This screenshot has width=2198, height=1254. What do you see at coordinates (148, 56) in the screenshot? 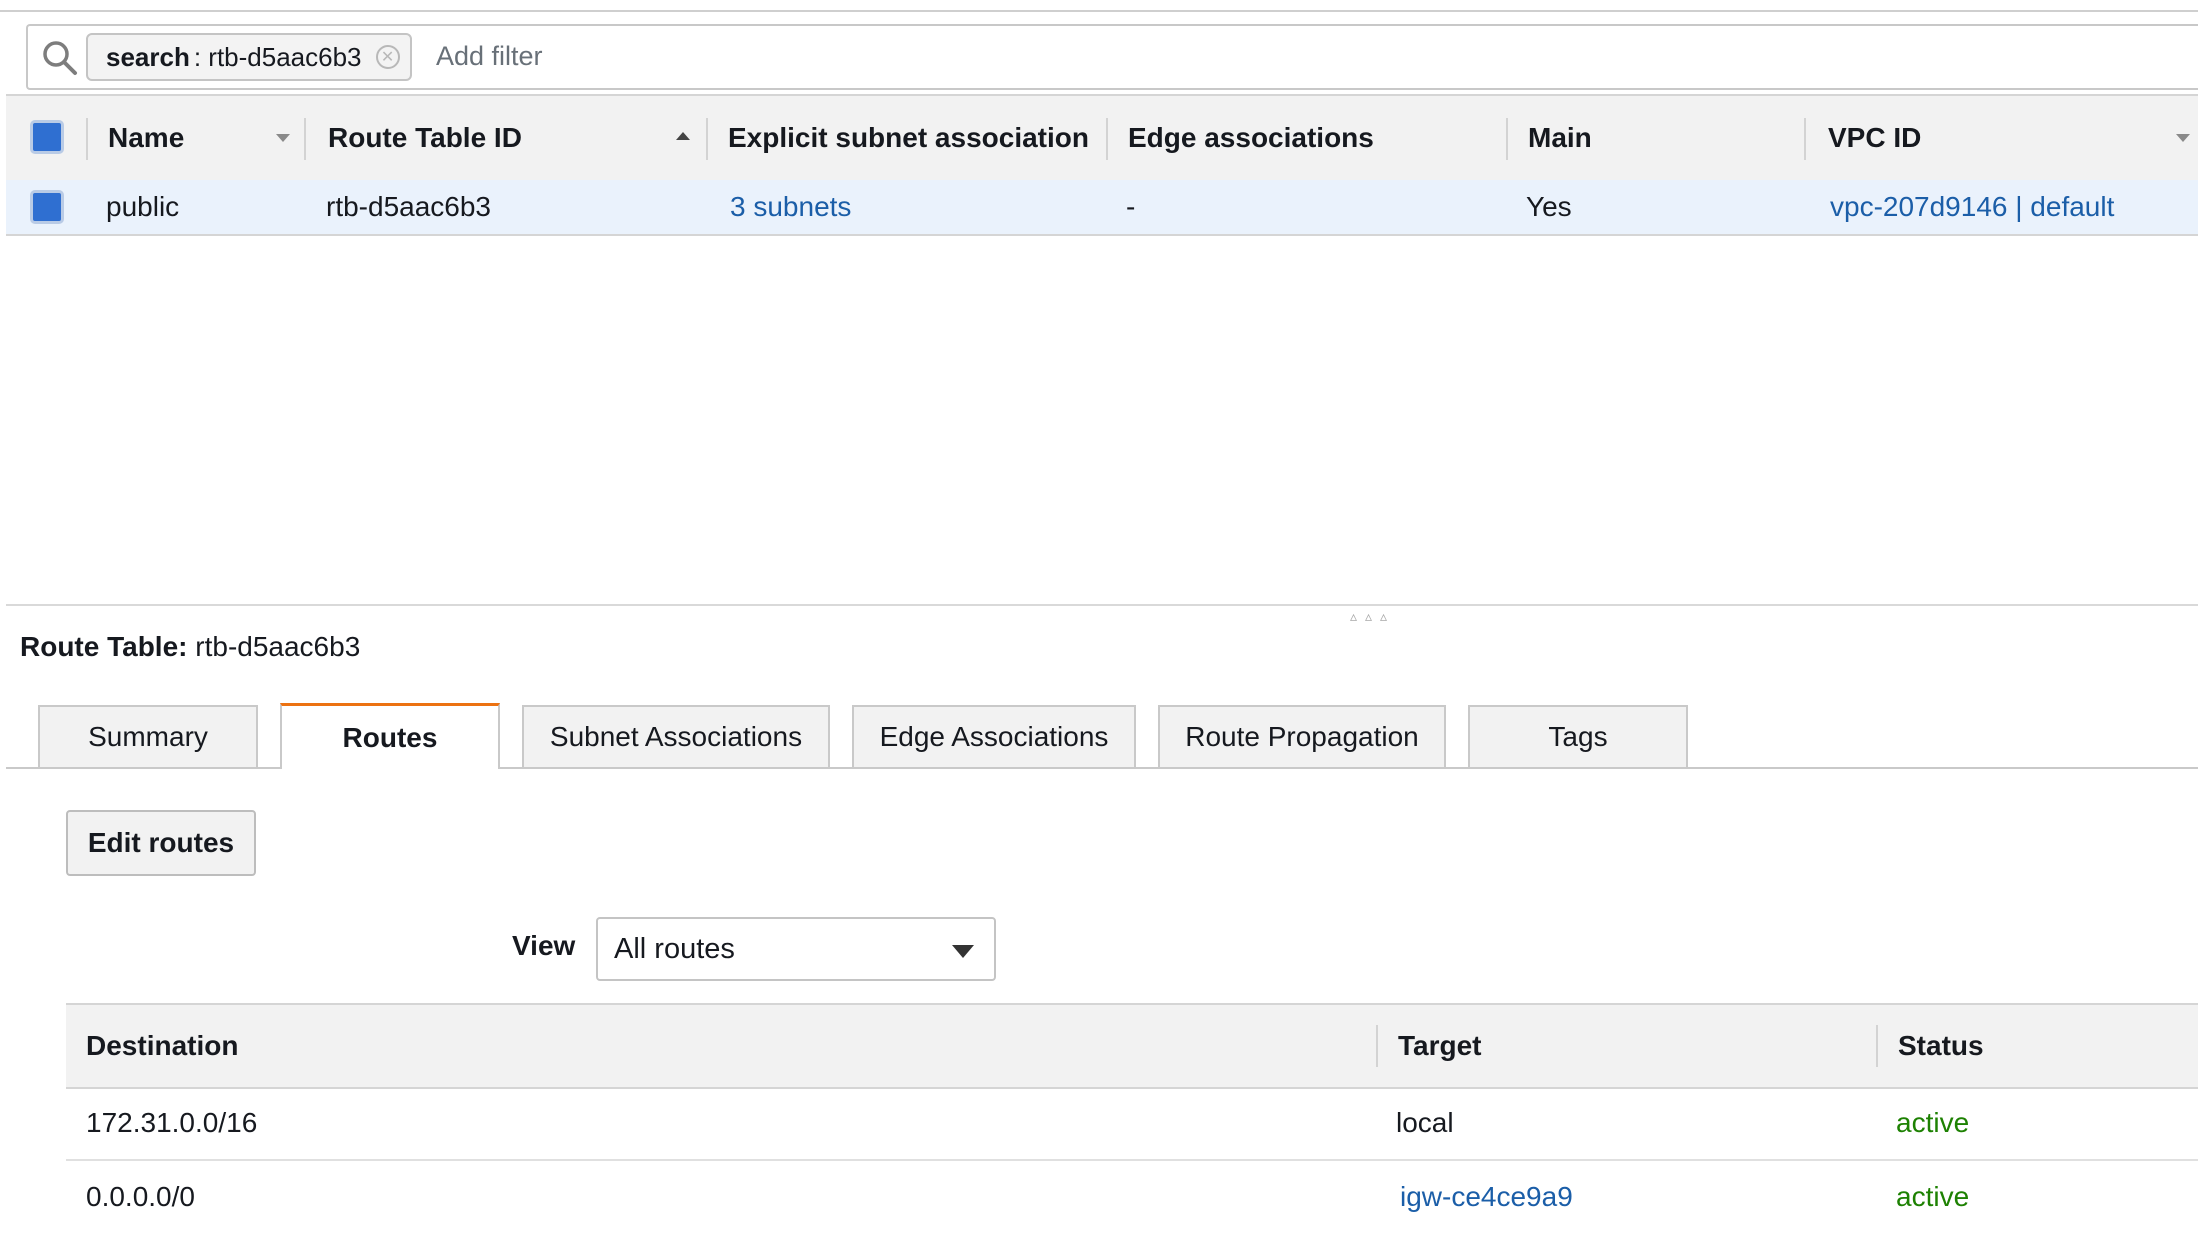
I see `filter-token-key: search` at bounding box center [148, 56].